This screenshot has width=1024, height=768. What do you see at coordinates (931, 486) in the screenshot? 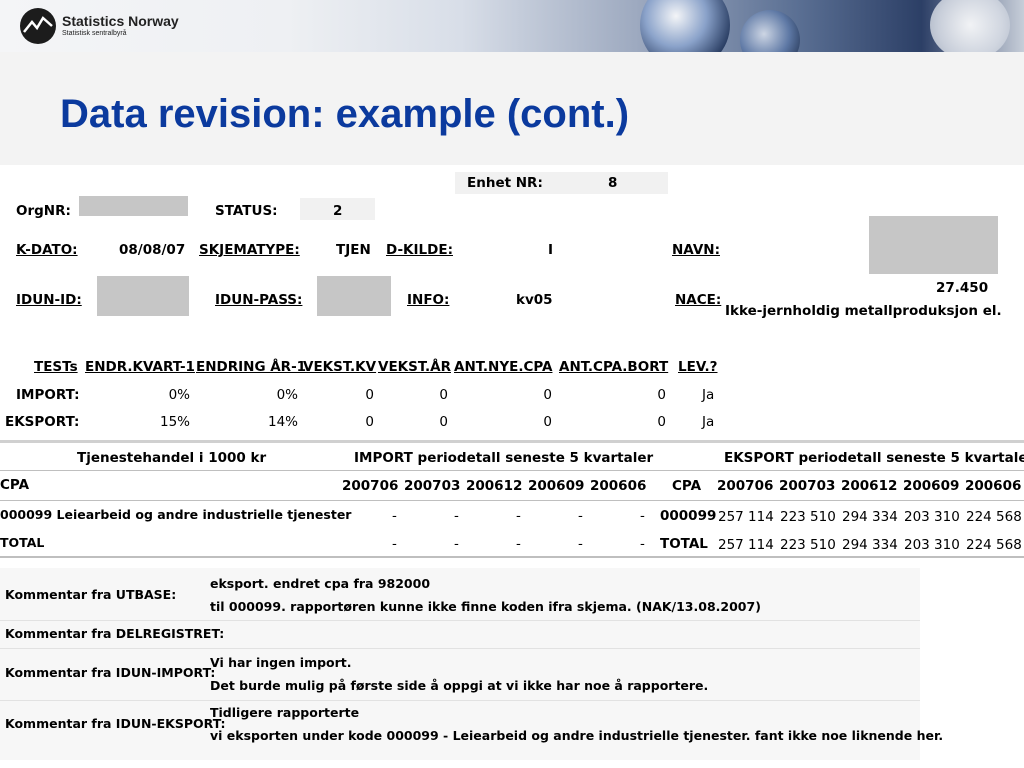
I see `export-period: 200609` at bounding box center [931, 486].